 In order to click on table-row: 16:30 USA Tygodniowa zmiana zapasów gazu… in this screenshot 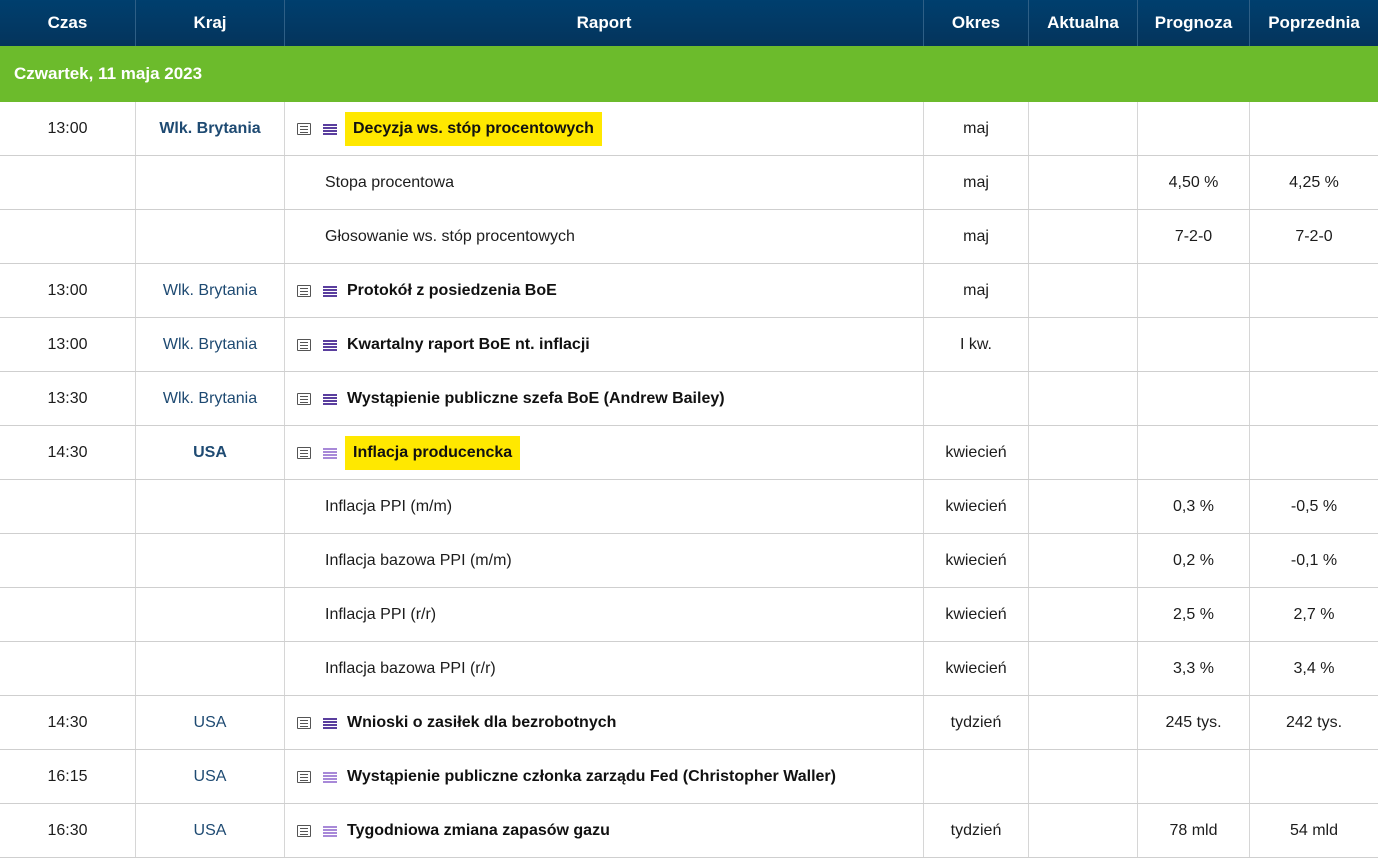, I will do `click(689, 831)`.